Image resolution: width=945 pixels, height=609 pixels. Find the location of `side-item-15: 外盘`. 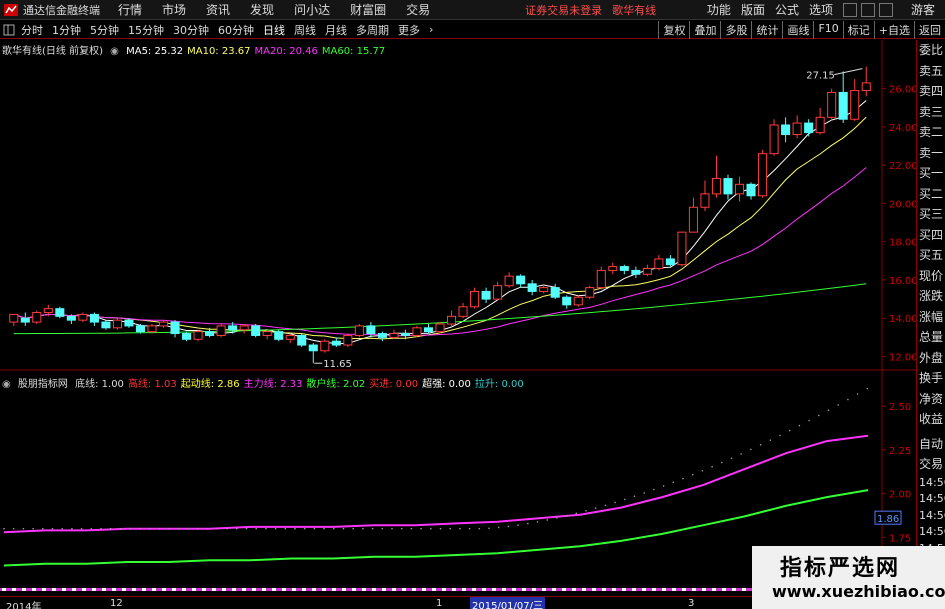

side-item-15: 外盘 is located at coordinates (931, 357).